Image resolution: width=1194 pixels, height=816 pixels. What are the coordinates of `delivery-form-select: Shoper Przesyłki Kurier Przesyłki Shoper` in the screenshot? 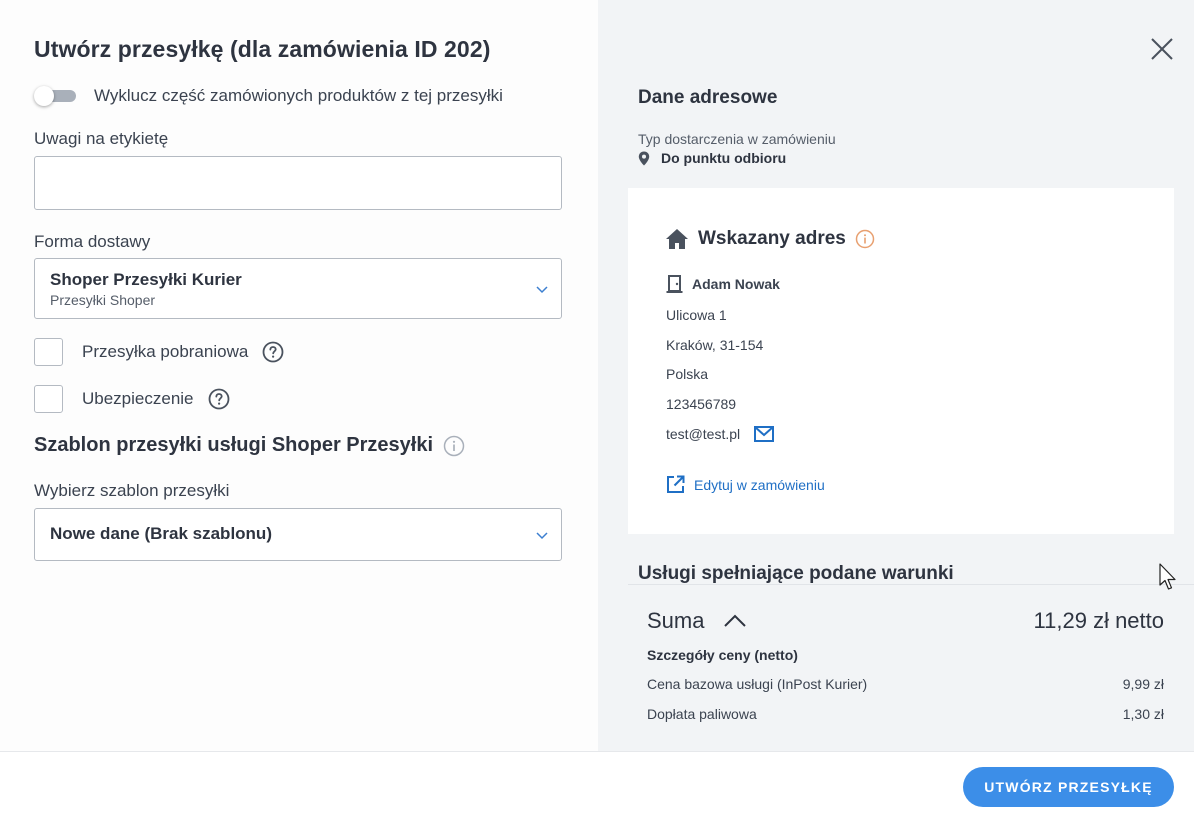 It's located at (298, 288).